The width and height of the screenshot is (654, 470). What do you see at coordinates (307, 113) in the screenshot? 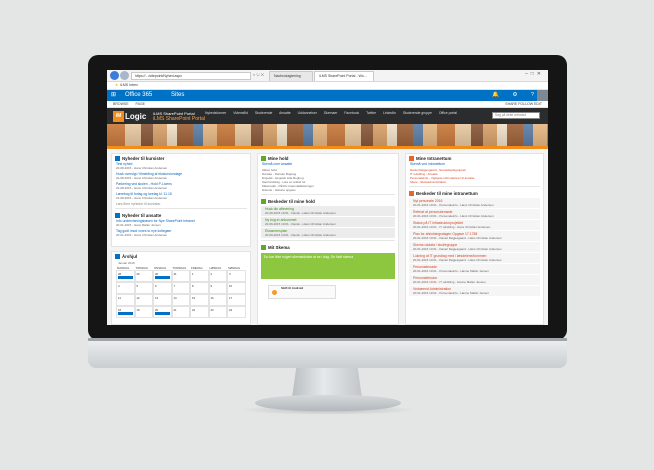
I see `nav-item: Uddannelser` at bounding box center [307, 113].